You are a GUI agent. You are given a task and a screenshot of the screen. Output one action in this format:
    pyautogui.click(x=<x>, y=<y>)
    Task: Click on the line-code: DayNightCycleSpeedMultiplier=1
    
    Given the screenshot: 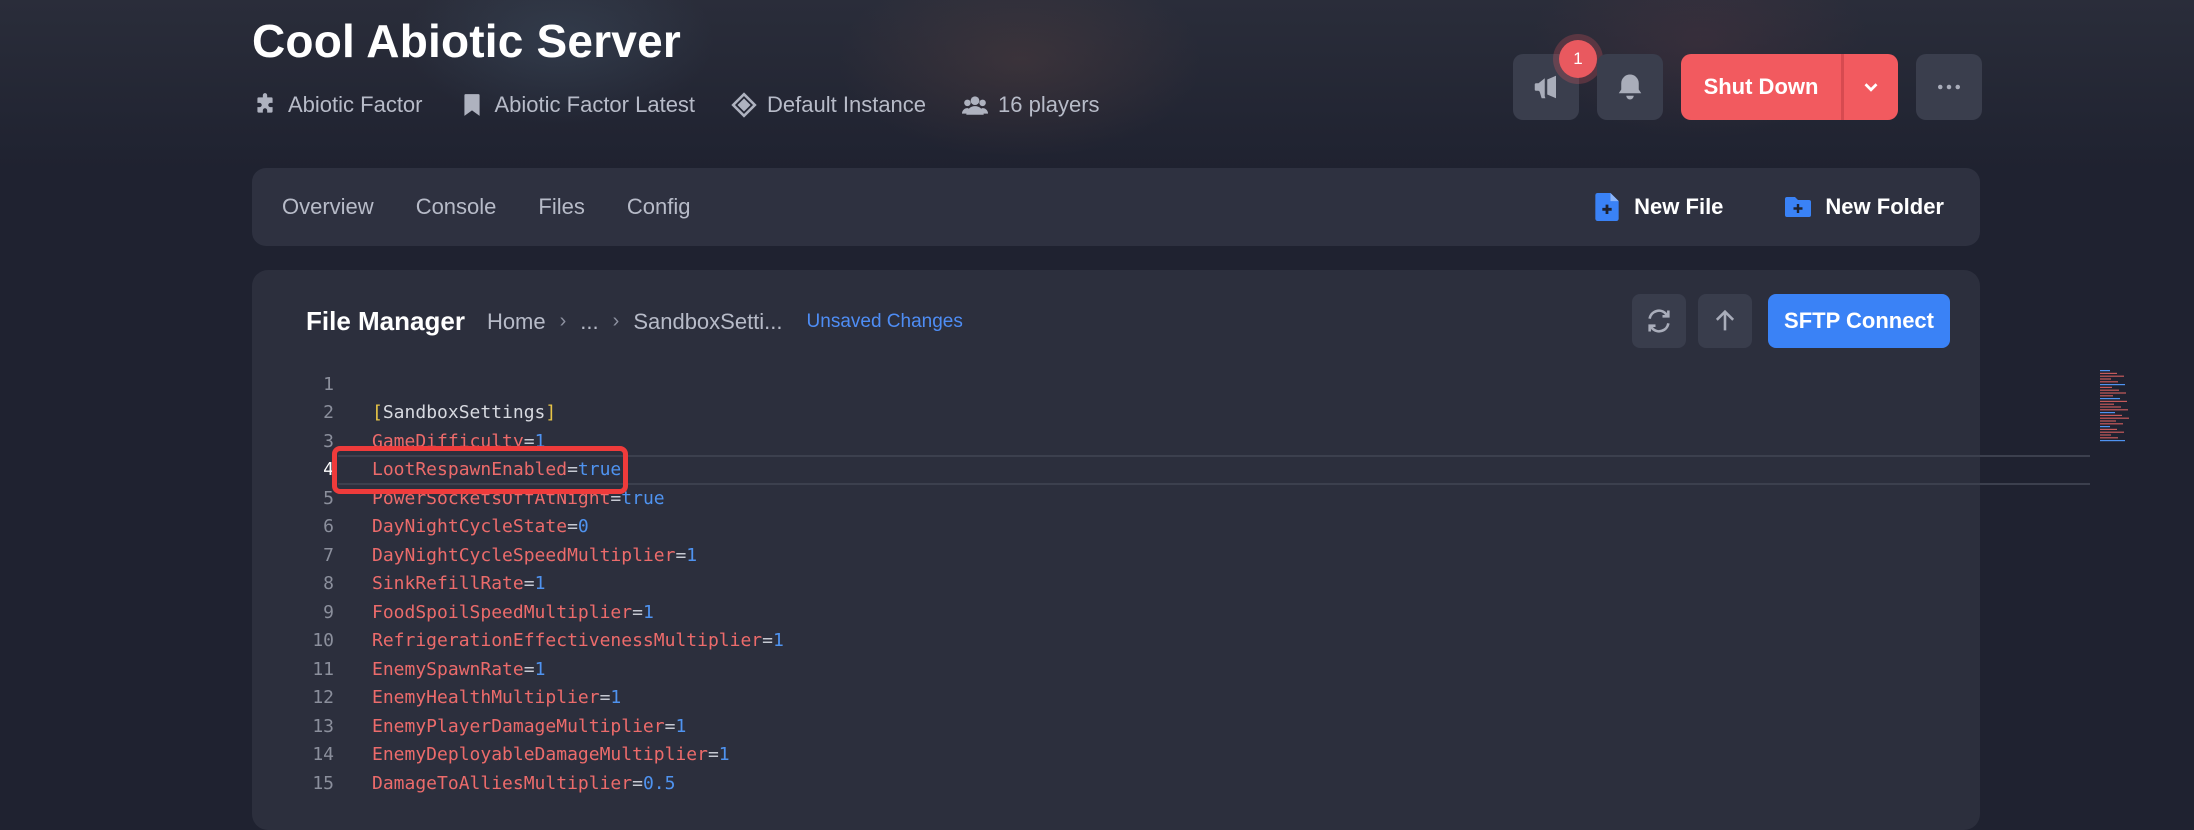 What is the action you would take?
    pyautogui.click(x=534, y=555)
    